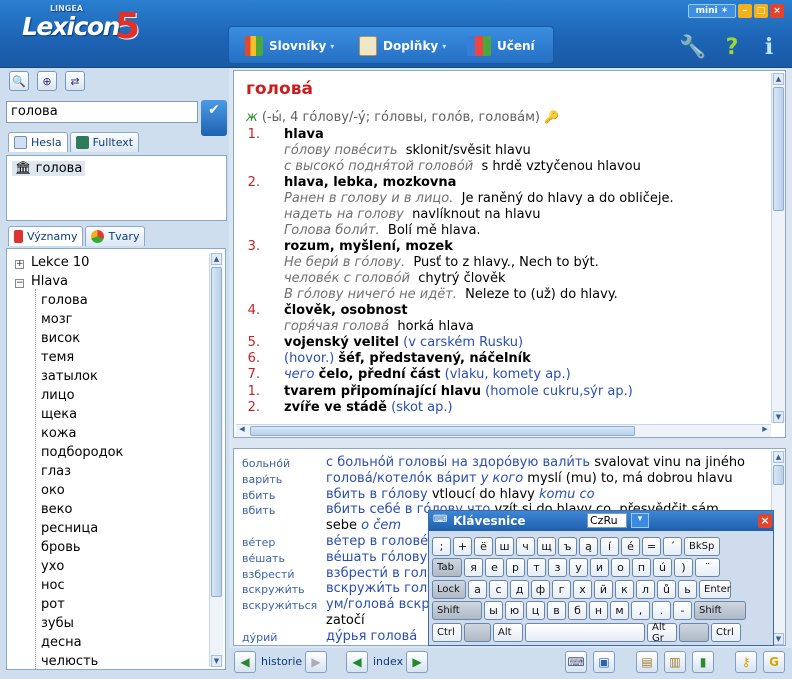  Describe the element at coordinates (578, 567) in the screenshot. I see `keyboard-key: у` at that location.